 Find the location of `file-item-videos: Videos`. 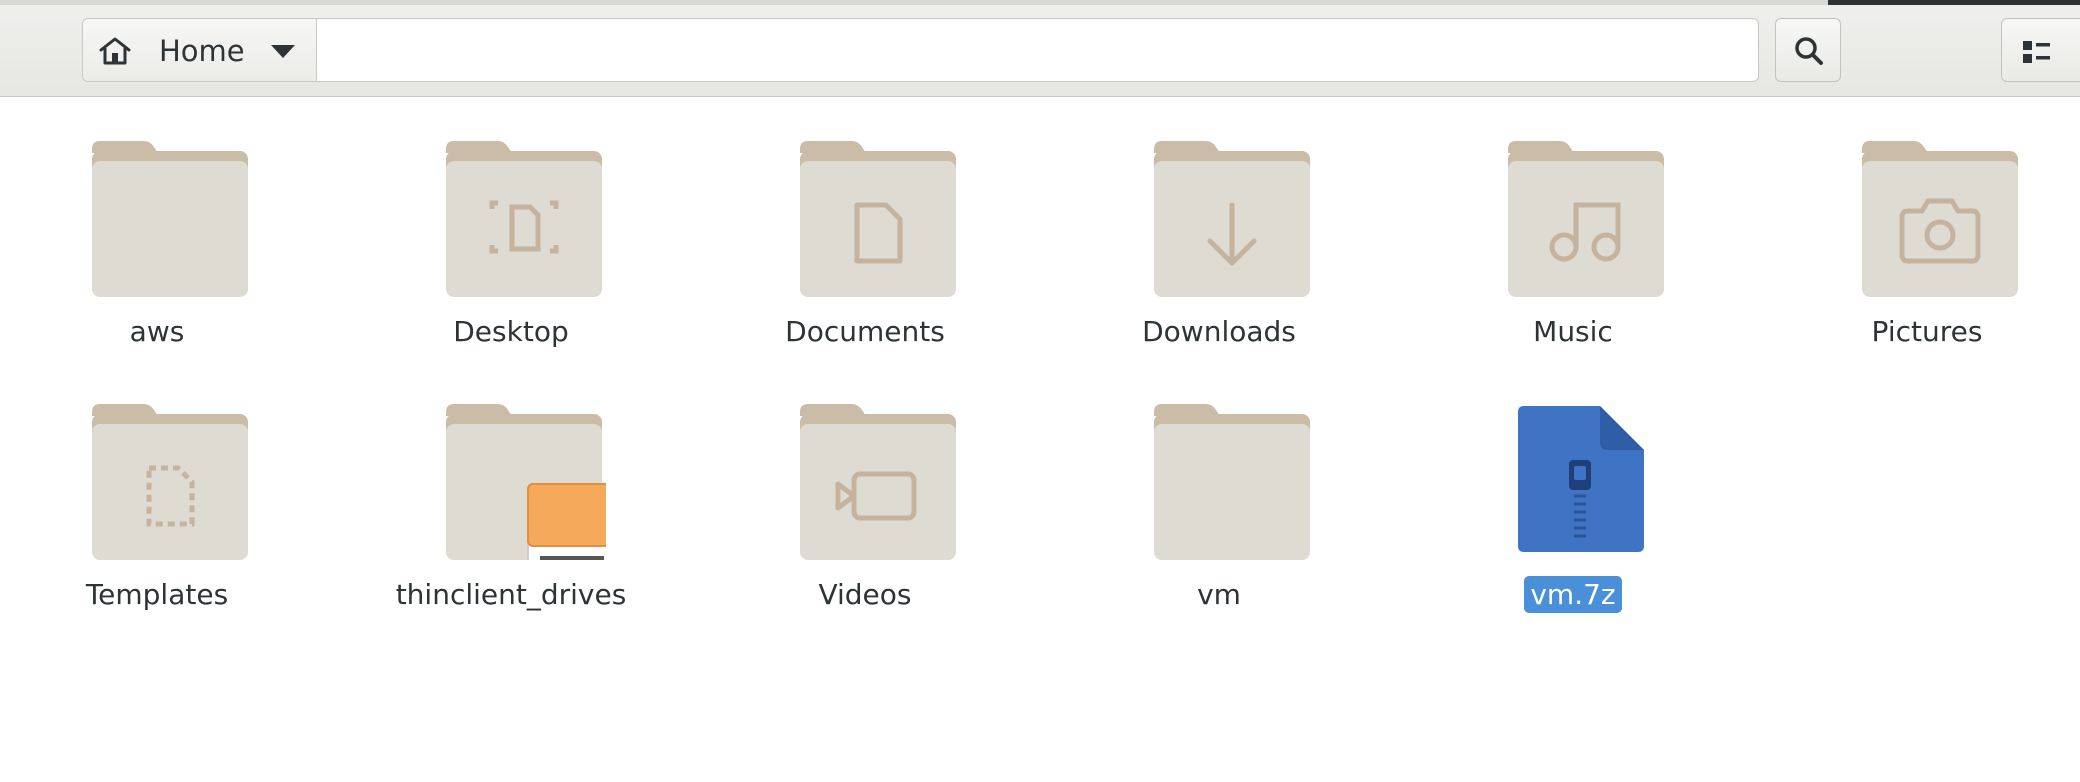

file-item-videos: Videos is located at coordinates (865, 485).